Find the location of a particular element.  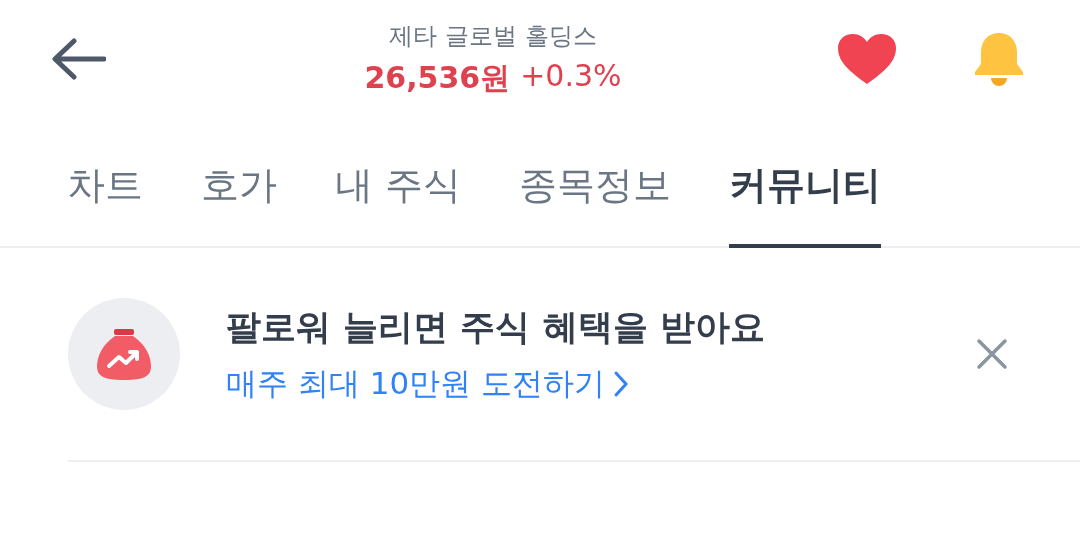

tab: 차트 is located at coordinates (105, 183).